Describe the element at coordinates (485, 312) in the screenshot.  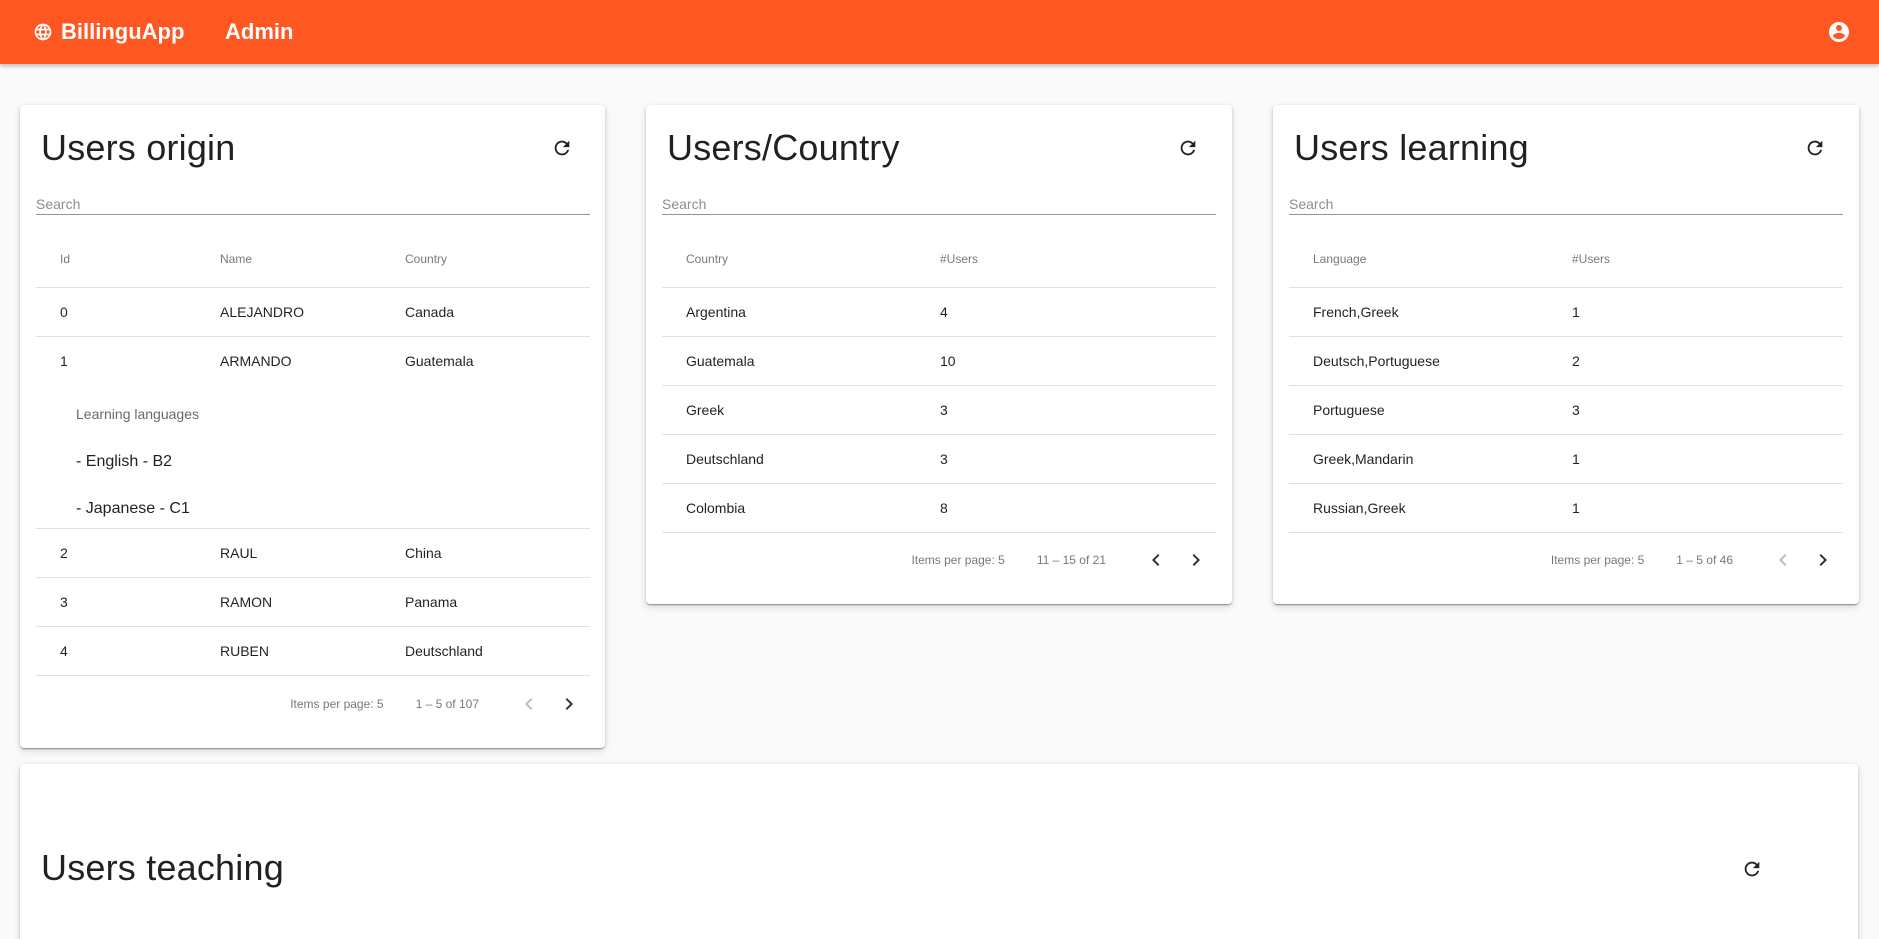
I see `cell-country: Canada` at that location.